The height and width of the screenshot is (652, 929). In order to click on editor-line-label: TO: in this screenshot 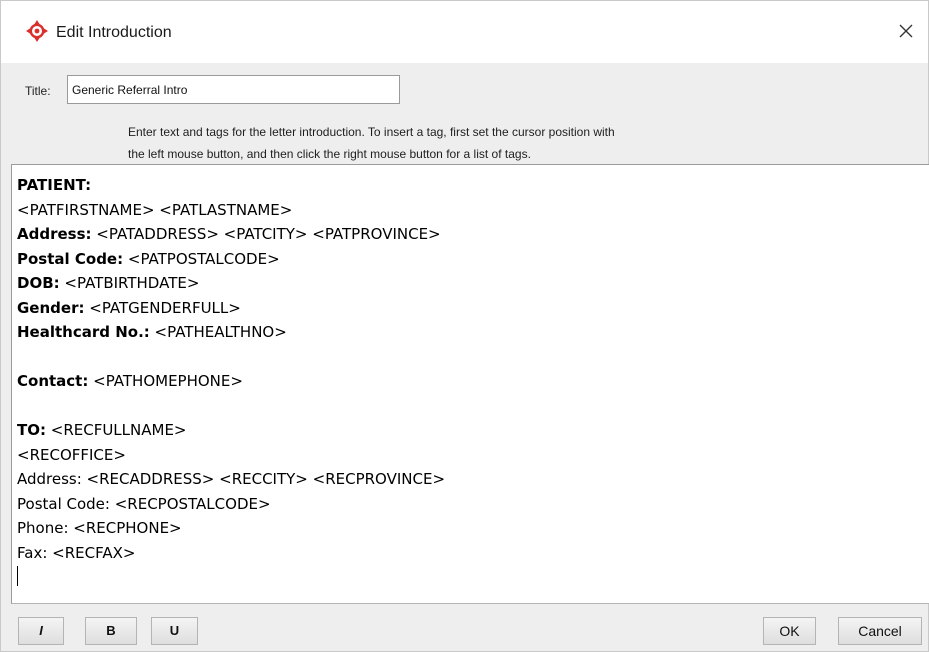, I will do `click(31, 430)`.